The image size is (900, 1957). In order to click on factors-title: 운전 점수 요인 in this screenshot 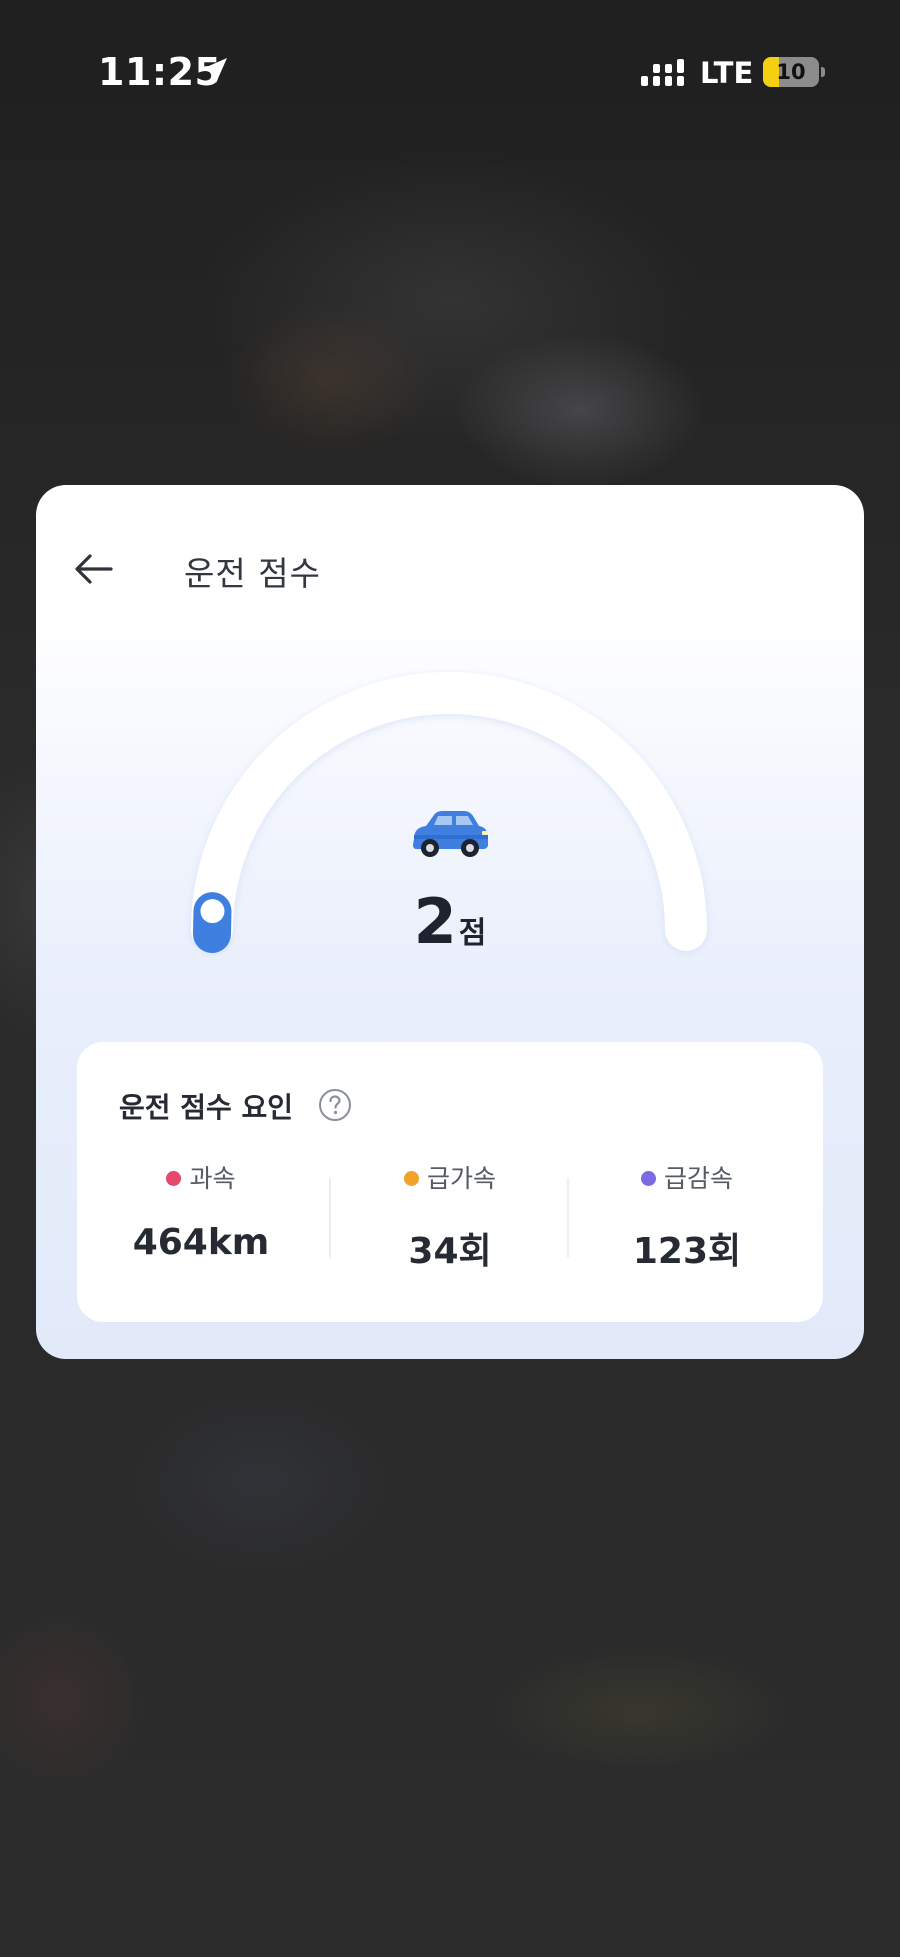, I will do `click(206, 1107)`.